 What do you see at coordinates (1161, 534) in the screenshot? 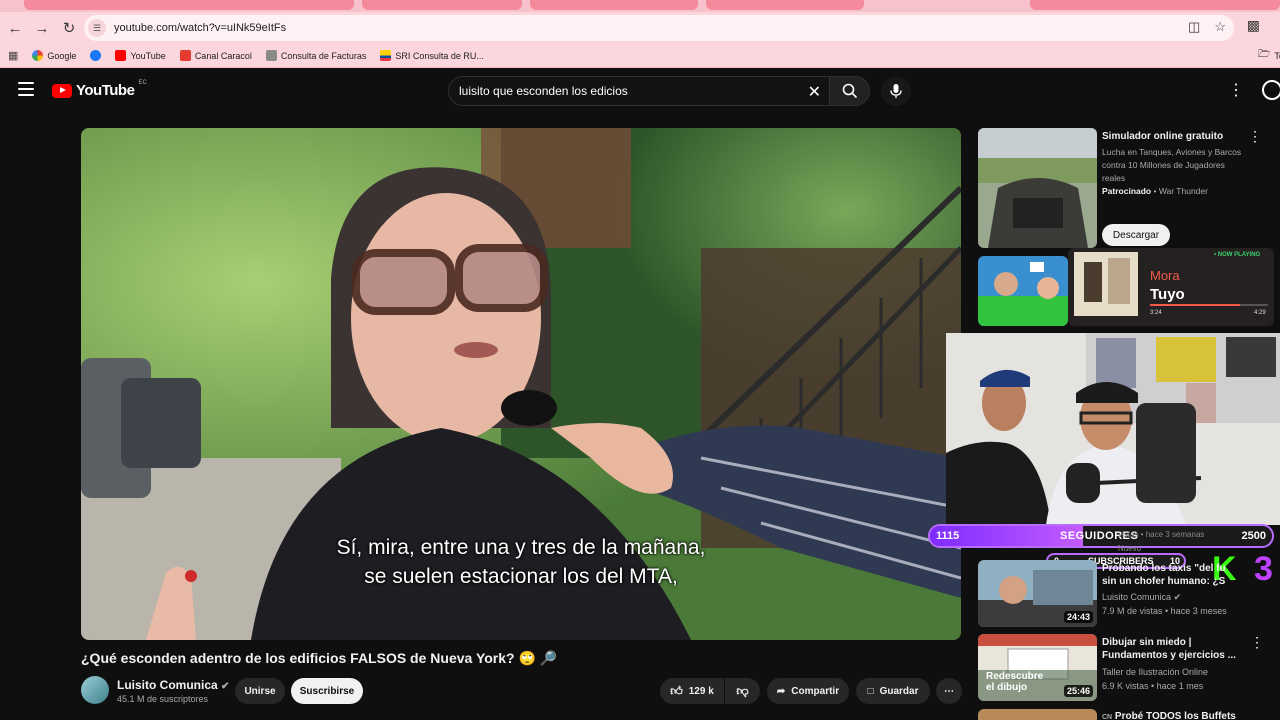
I see `hidden-video-meta: vistas • hace 3 semanas` at bounding box center [1161, 534].